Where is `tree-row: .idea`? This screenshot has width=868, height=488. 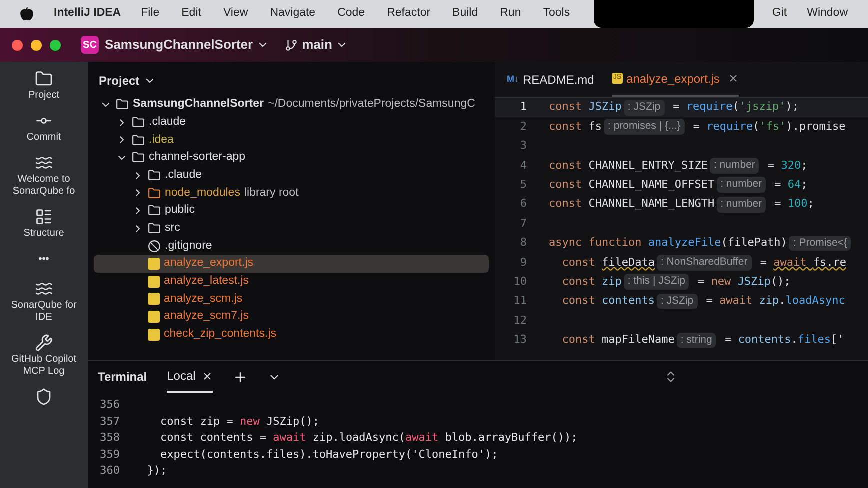
tree-row: .idea is located at coordinates (291, 140).